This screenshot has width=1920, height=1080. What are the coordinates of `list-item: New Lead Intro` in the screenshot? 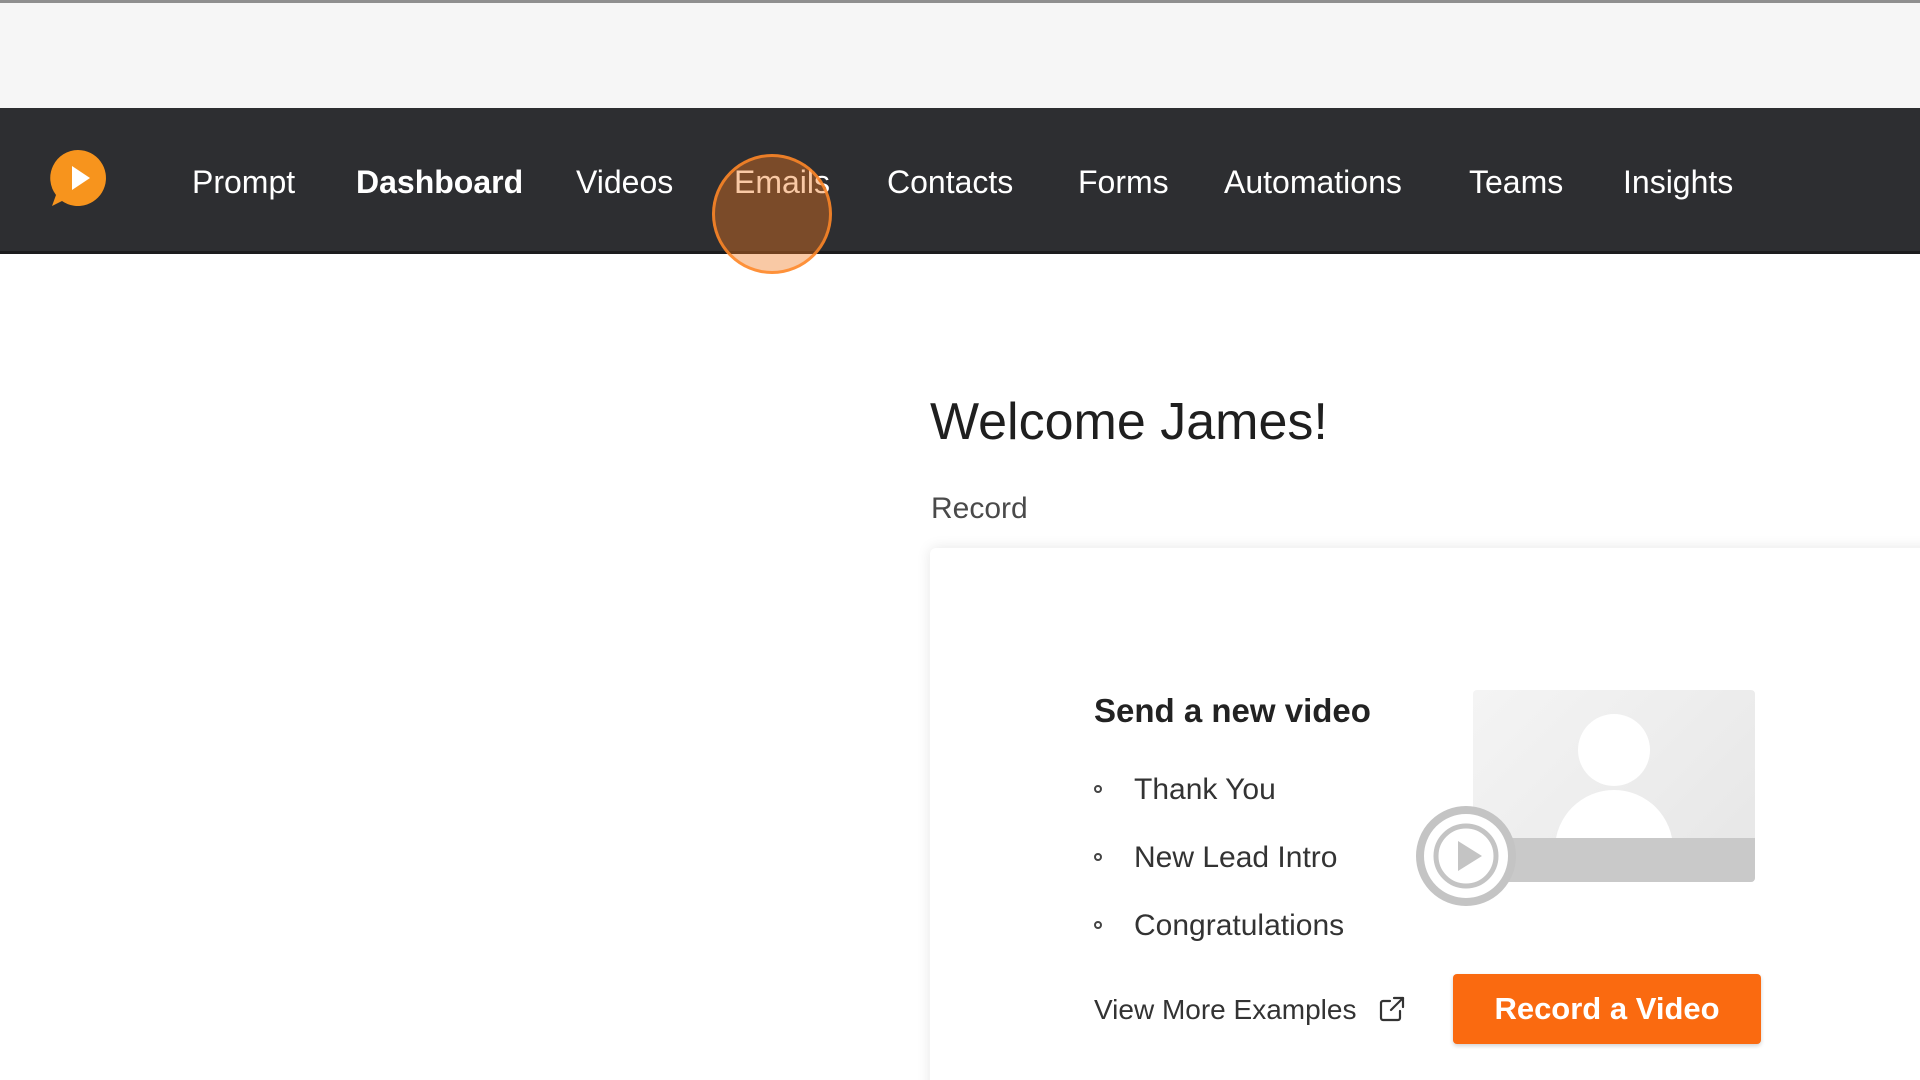 It's located at (1215, 858).